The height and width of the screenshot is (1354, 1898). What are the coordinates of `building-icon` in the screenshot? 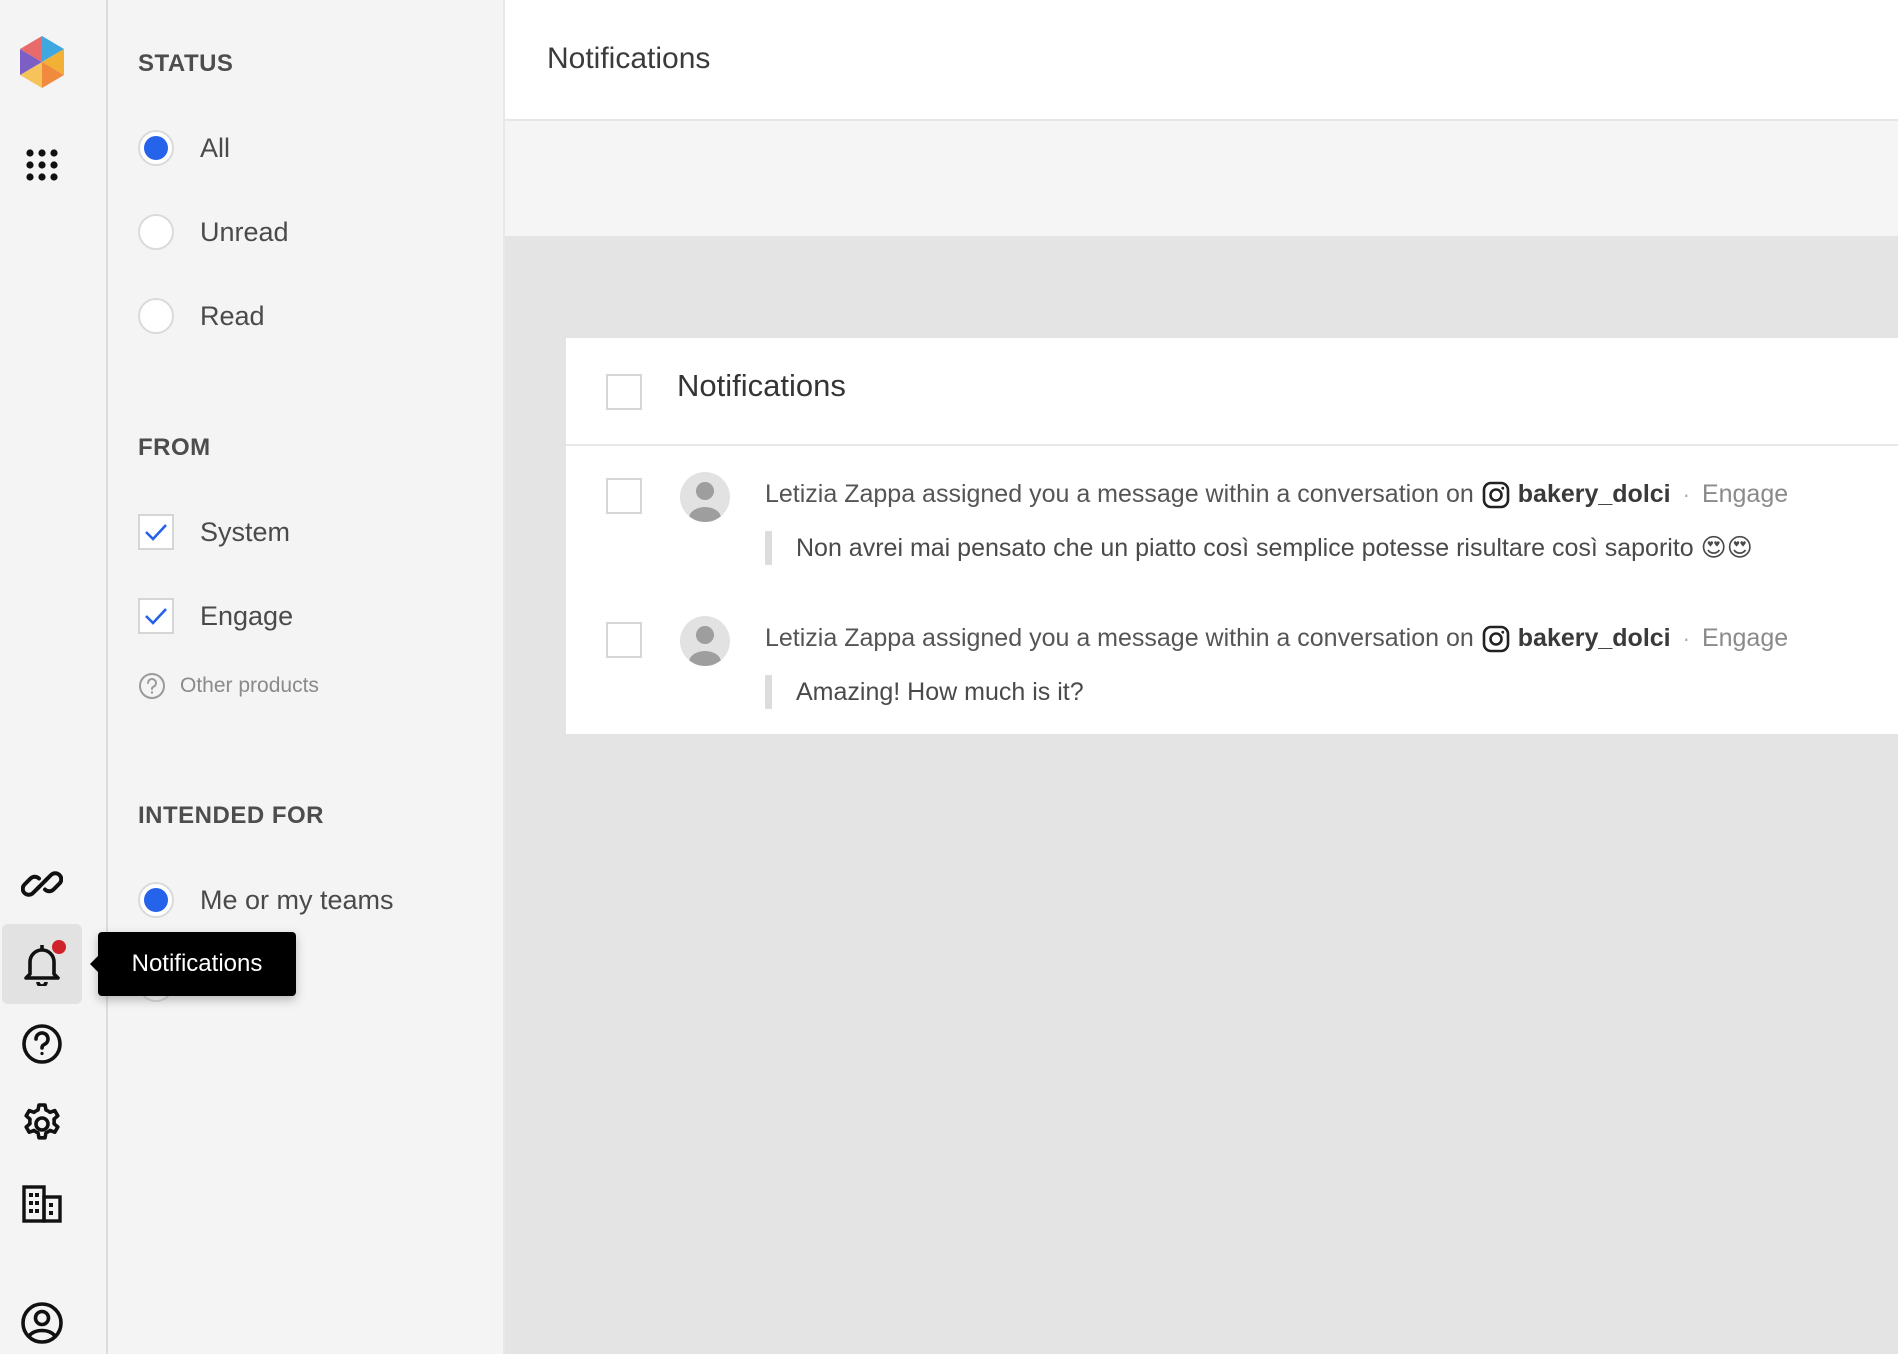 It's located at (42, 1204).